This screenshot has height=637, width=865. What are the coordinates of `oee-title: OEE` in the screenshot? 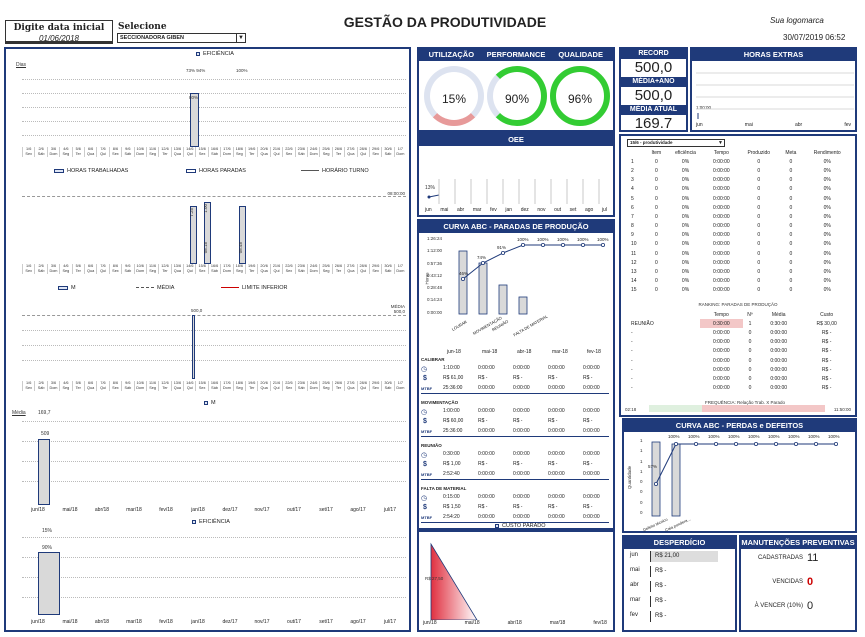 It's located at (516, 140).